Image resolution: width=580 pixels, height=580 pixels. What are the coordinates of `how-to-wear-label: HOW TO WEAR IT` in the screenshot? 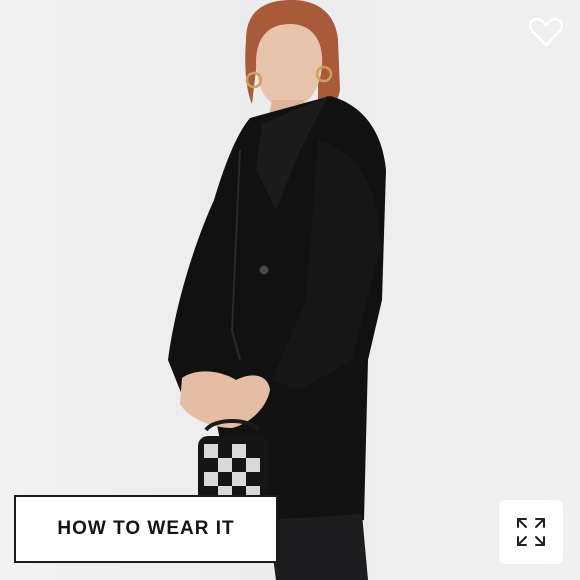 It's located at (146, 528).